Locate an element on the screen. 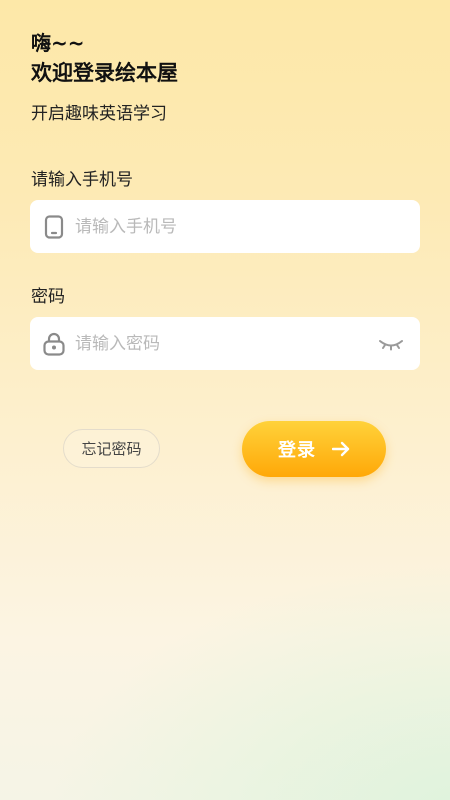 This screenshot has width=450, height=800. phone-field is located at coordinates (225, 226).